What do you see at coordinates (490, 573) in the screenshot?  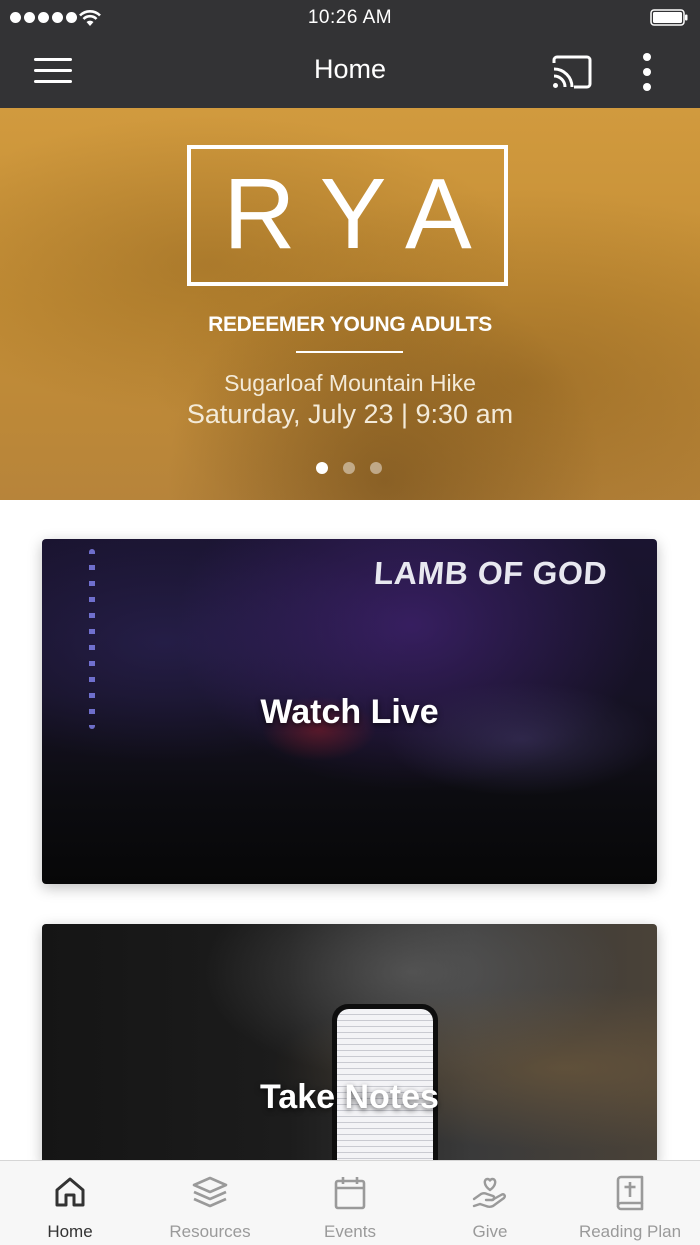 I see `lamb-of-god-sign: LAMB OF GOD` at bounding box center [490, 573].